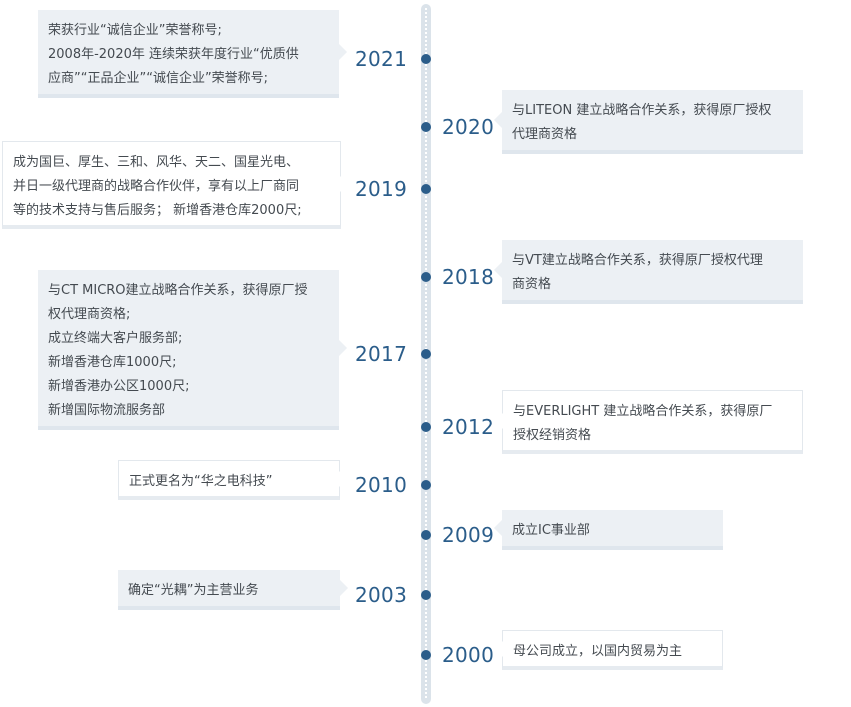 This screenshot has width=851, height=707. Describe the element at coordinates (381, 189) in the screenshot. I see `year-label-2019: 2019` at that location.